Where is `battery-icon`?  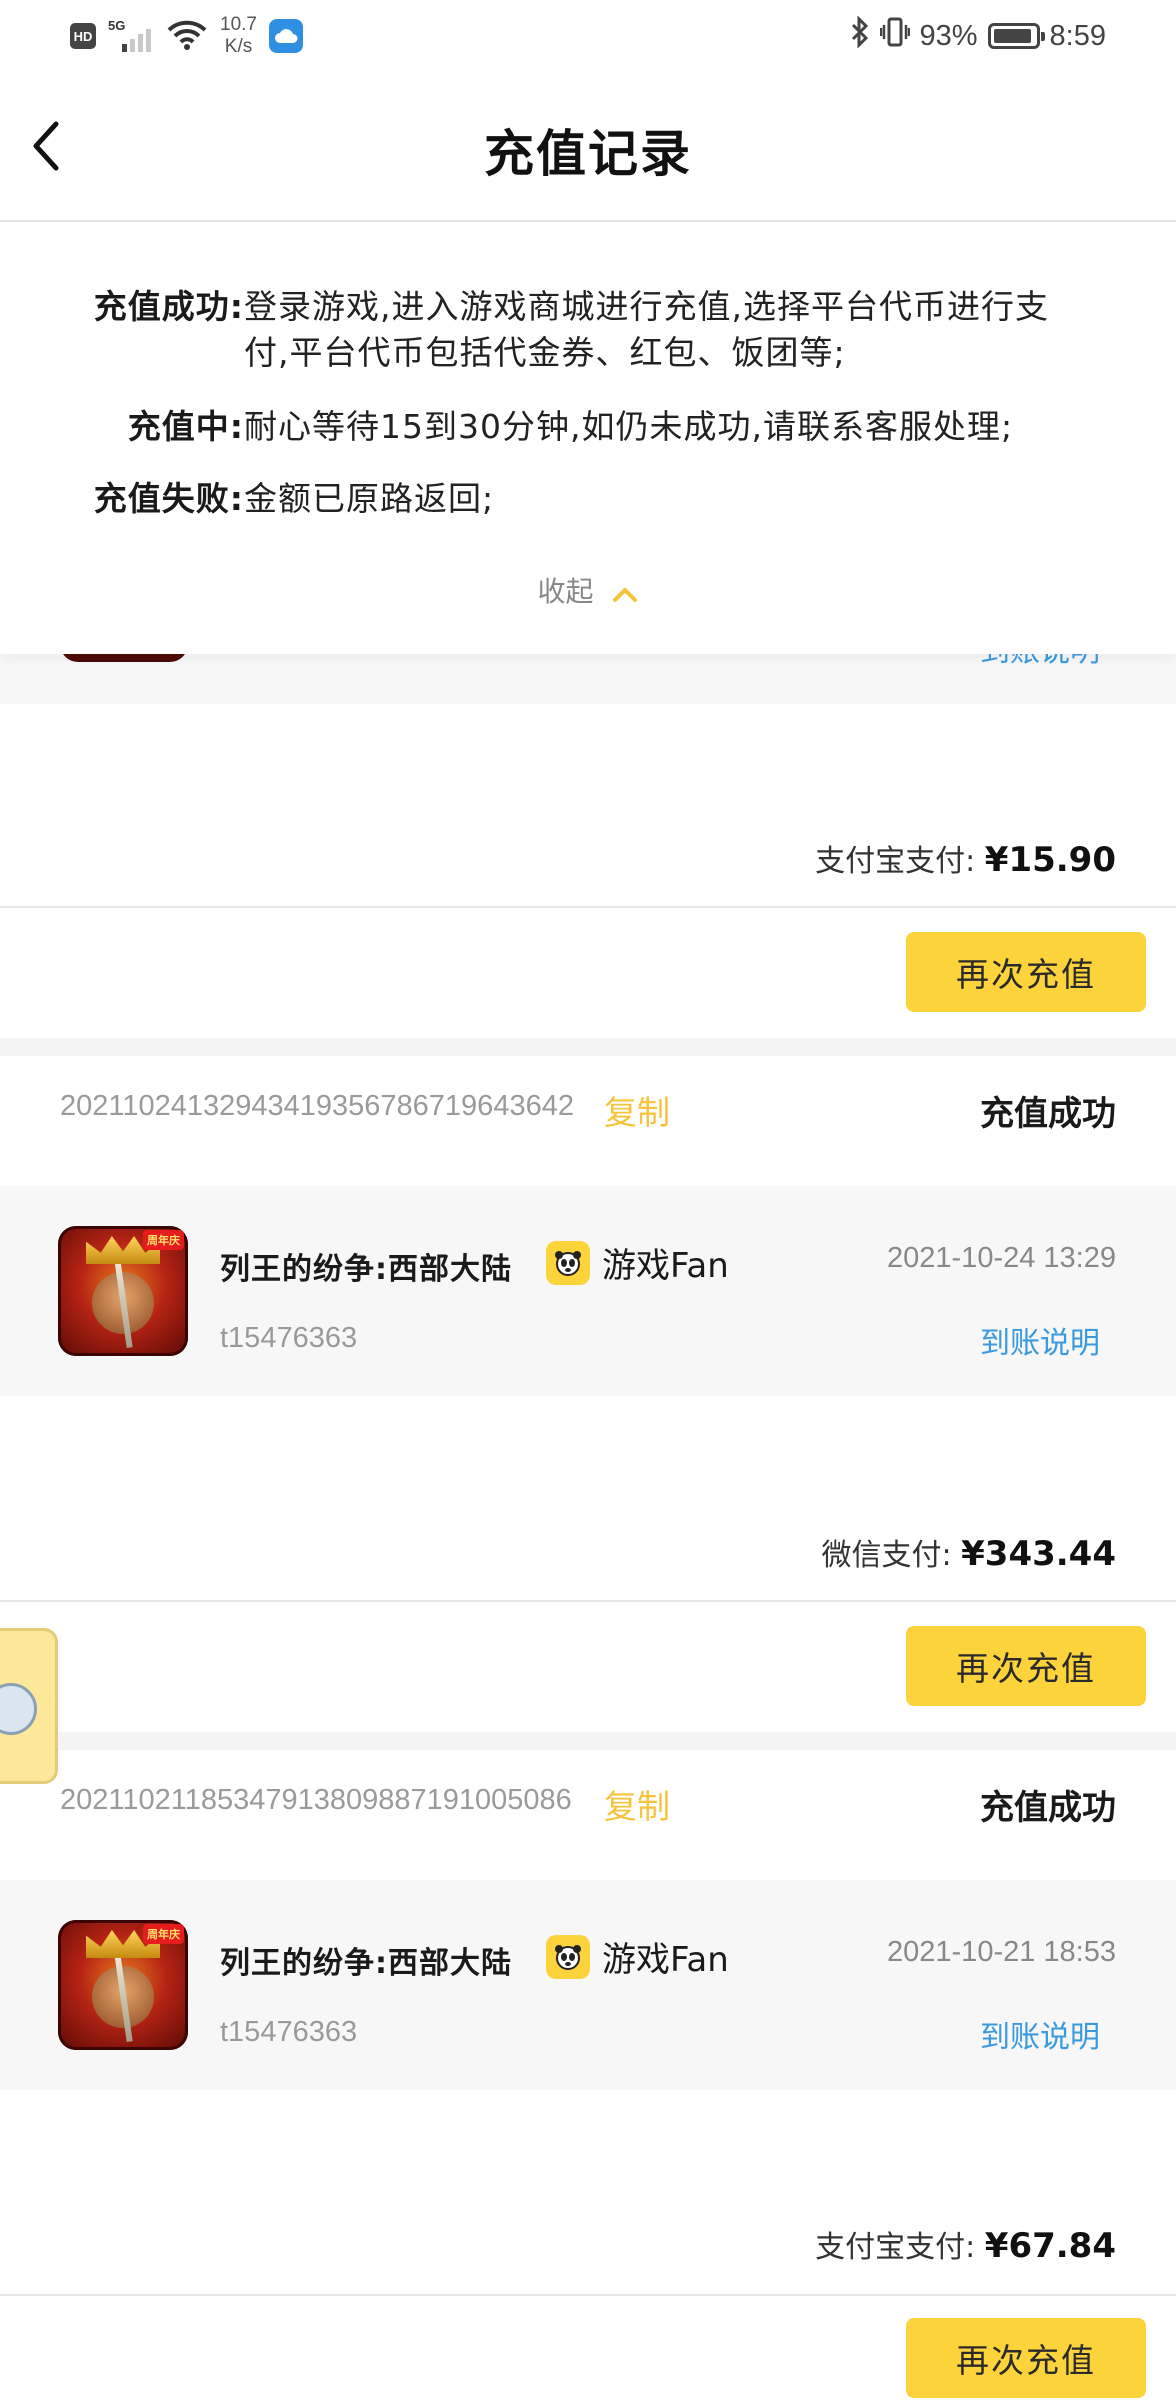 battery-icon is located at coordinates (1016, 36).